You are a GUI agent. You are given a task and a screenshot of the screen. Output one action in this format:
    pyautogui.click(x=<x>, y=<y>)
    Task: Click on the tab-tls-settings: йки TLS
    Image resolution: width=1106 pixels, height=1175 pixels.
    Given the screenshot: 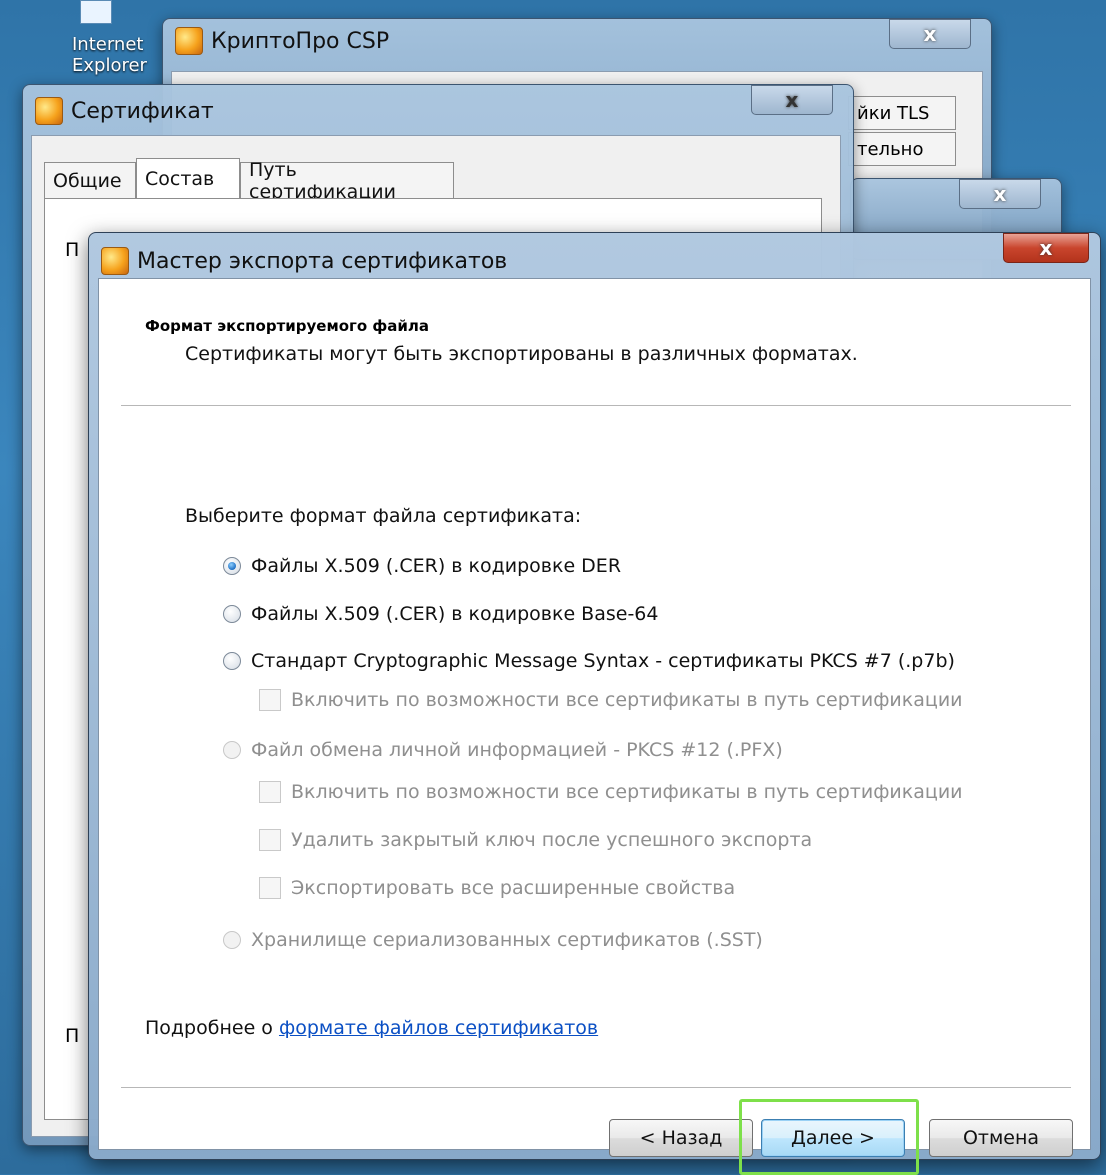 What is the action you would take?
    pyautogui.click(x=902, y=113)
    